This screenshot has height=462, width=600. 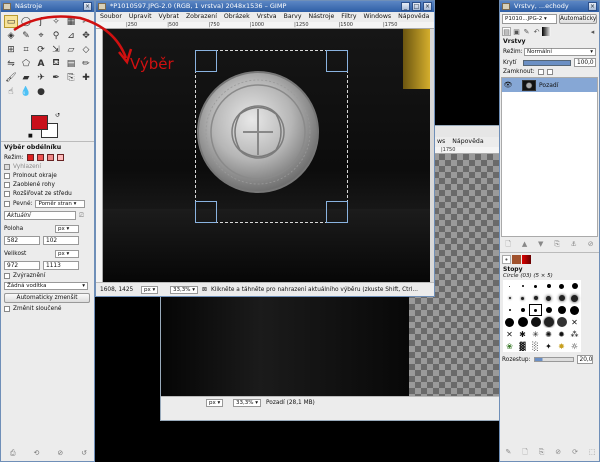 I want to click on brush-item: ☼, so click(x=574, y=346).